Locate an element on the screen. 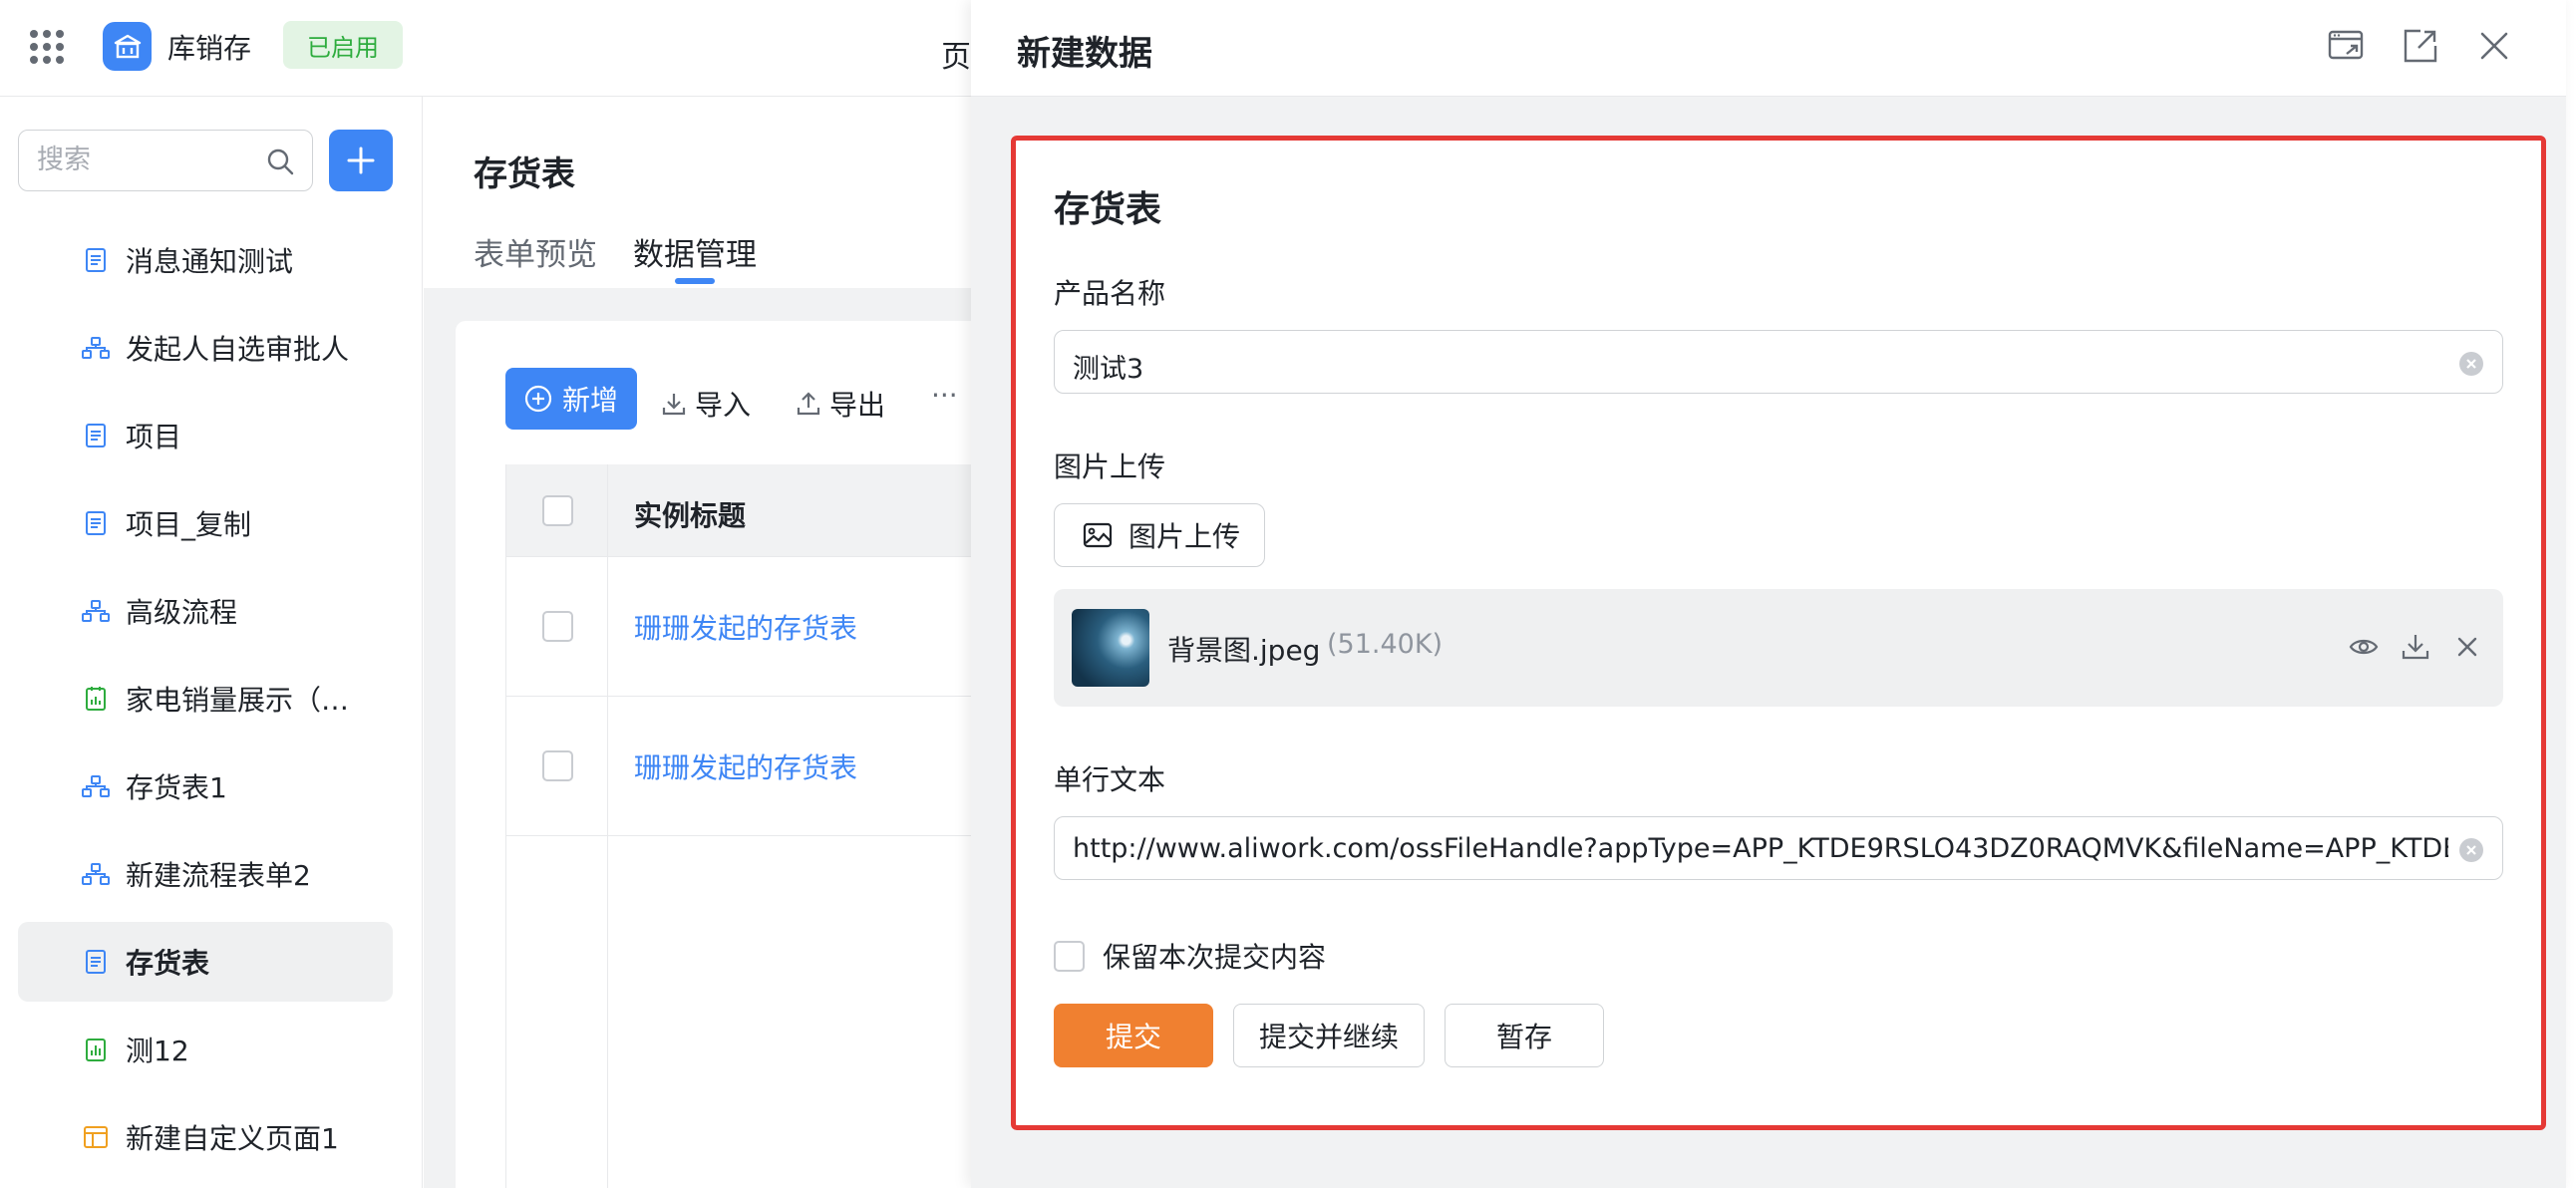  keep-content-checkbox is located at coordinates (1069, 956).